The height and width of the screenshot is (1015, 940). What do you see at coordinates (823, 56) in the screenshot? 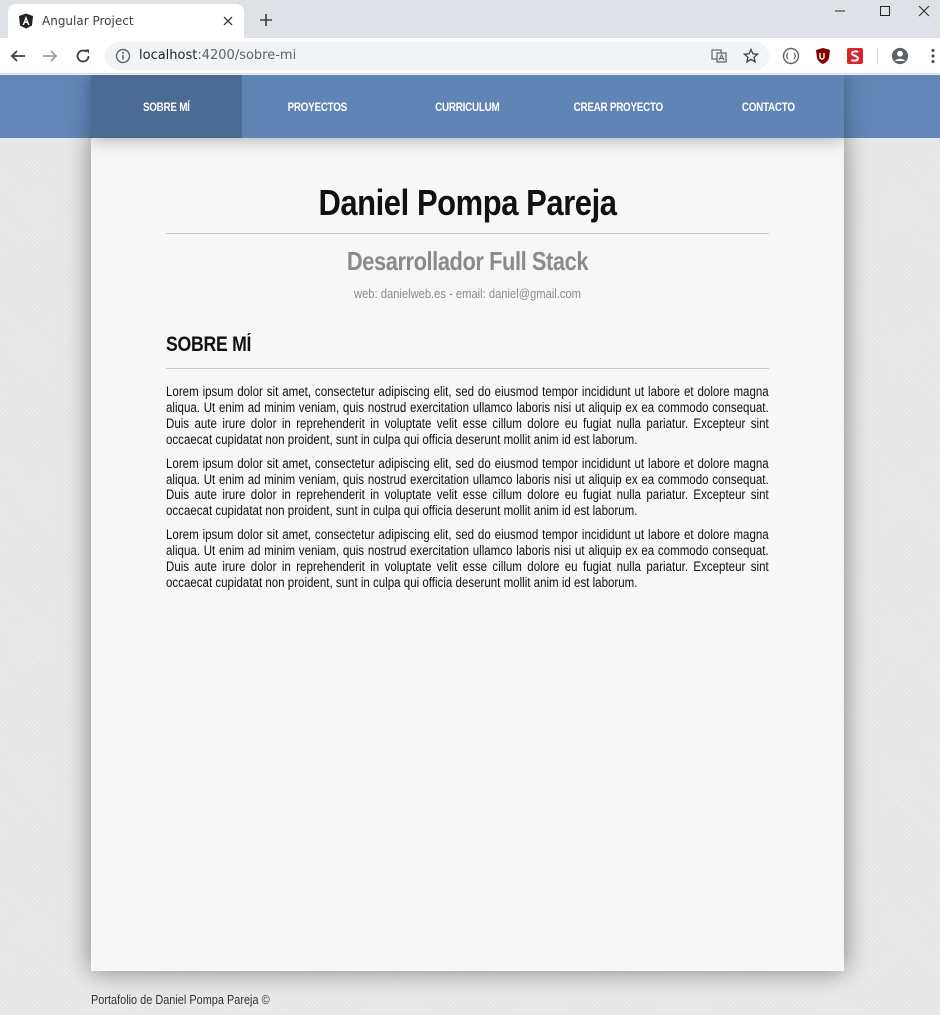
I see `ublock-shield-icon` at bounding box center [823, 56].